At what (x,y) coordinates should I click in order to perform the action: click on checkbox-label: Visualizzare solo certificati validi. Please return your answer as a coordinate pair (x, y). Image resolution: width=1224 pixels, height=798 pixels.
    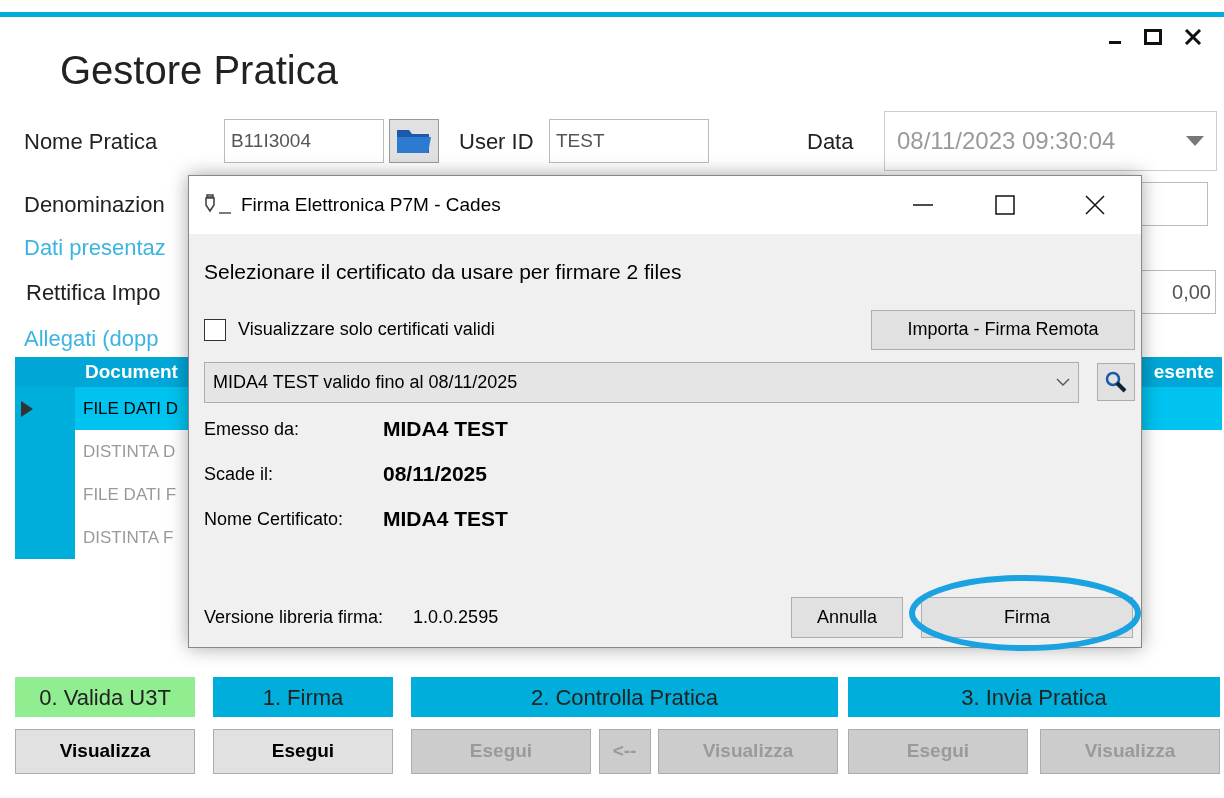
    Looking at the image, I should click on (366, 329).